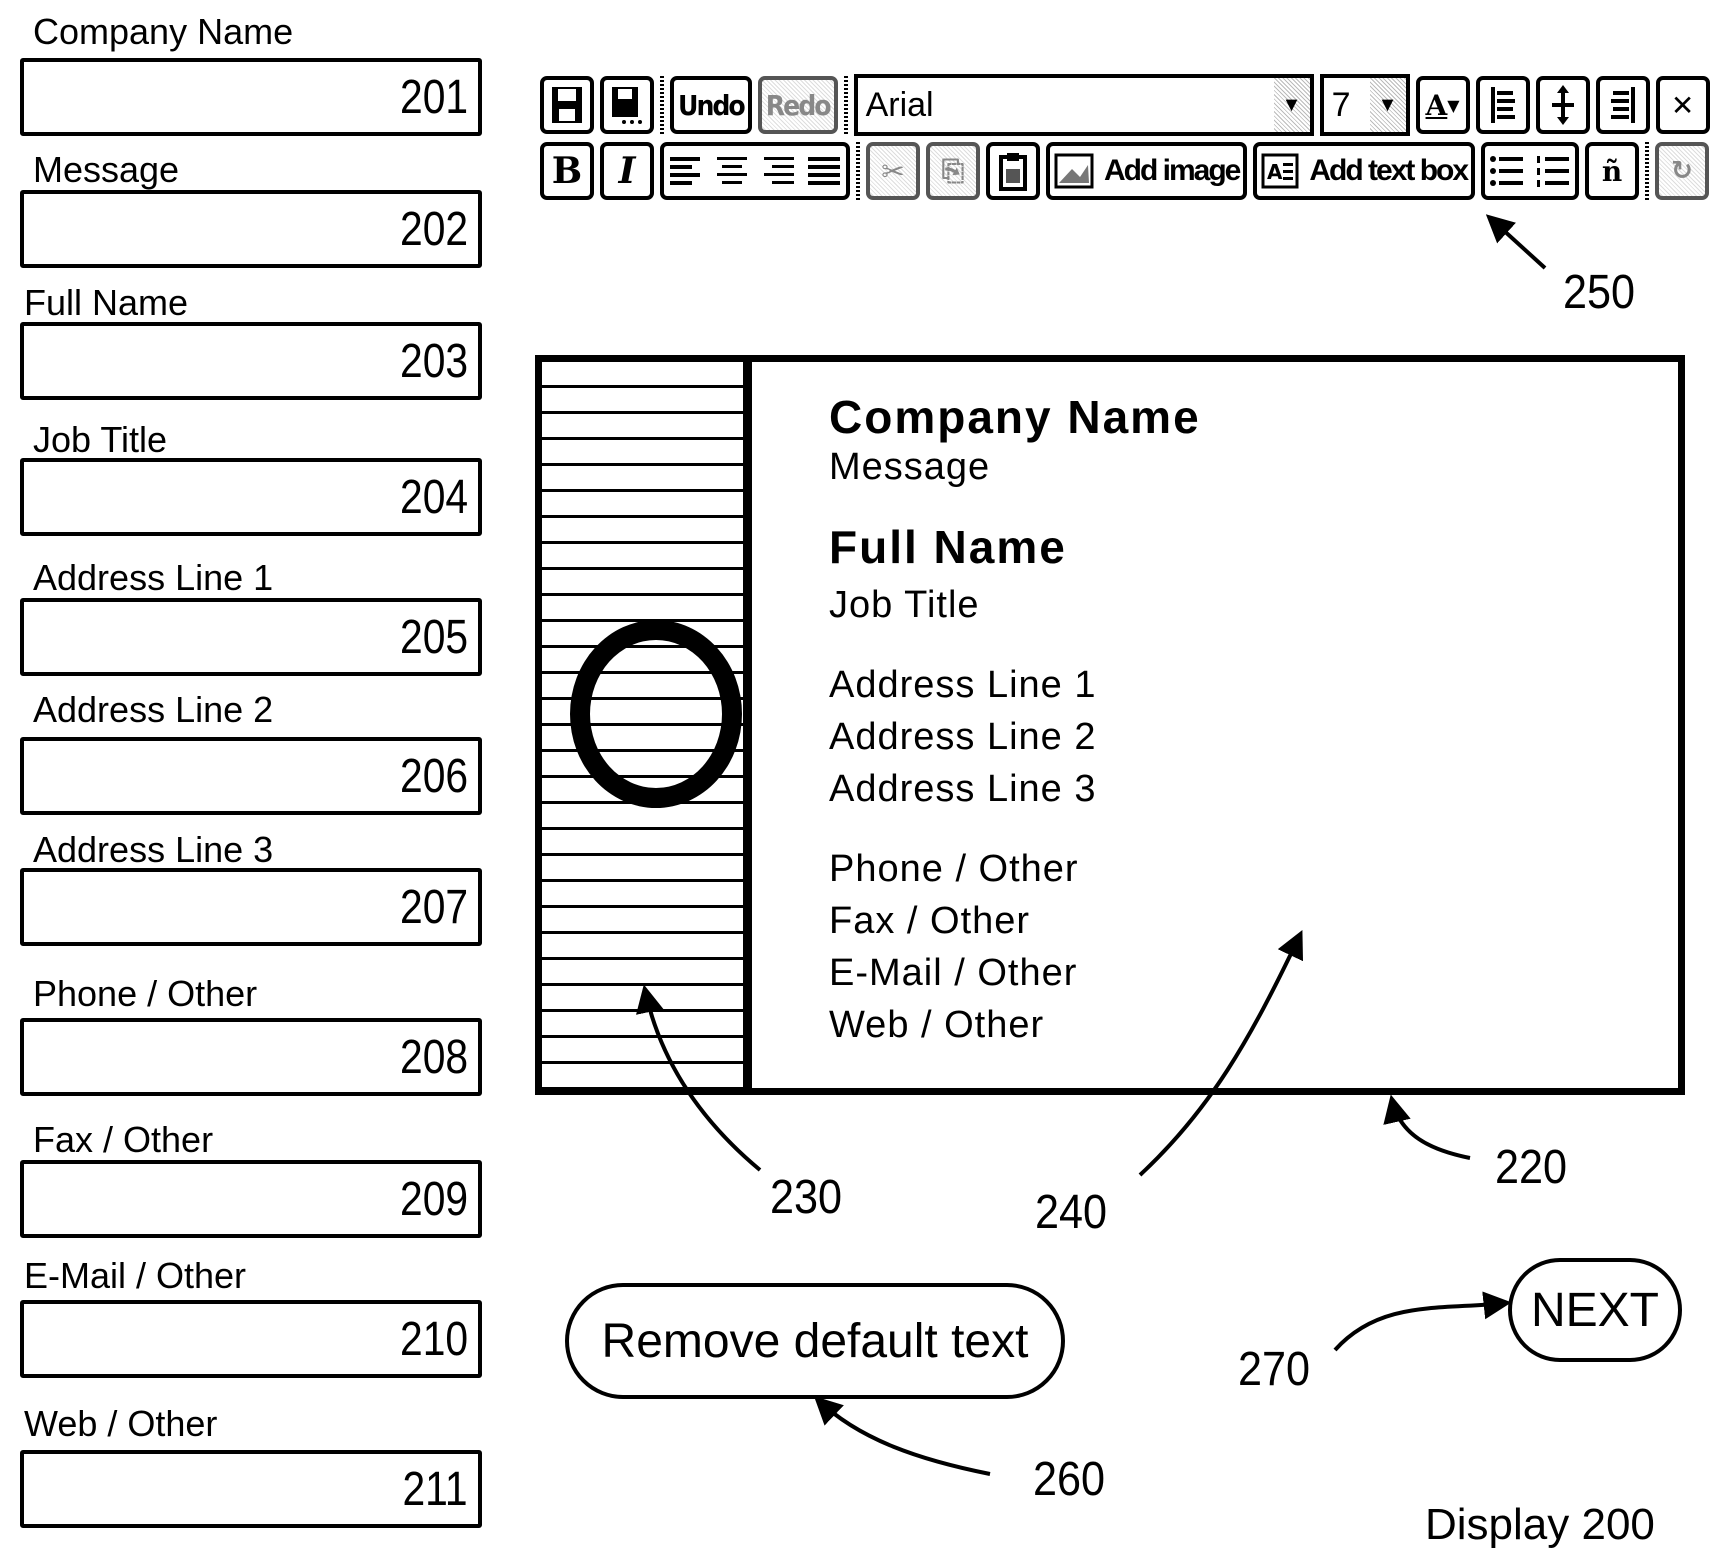  I want to click on copy-button: ⎘, so click(953, 171).